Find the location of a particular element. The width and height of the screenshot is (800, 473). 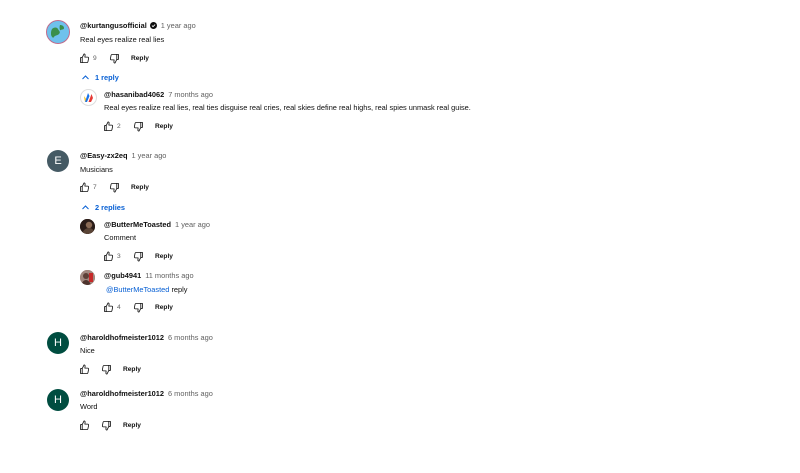

avatar-letter: E is located at coordinates (58, 161).